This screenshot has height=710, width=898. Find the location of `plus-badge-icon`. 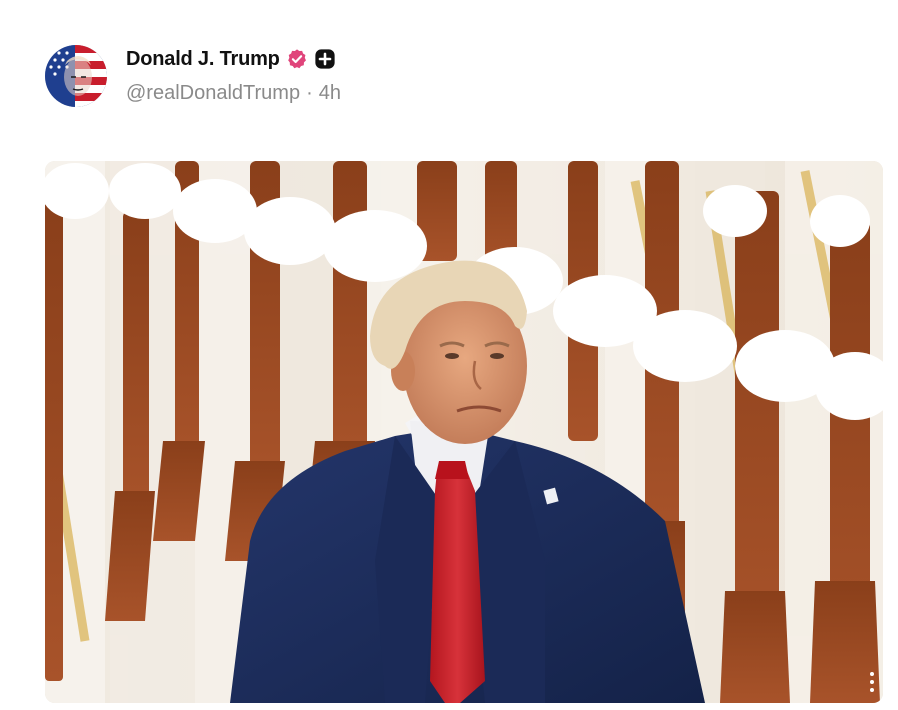

plus-badge-icon is located at coordinates (325, 59).